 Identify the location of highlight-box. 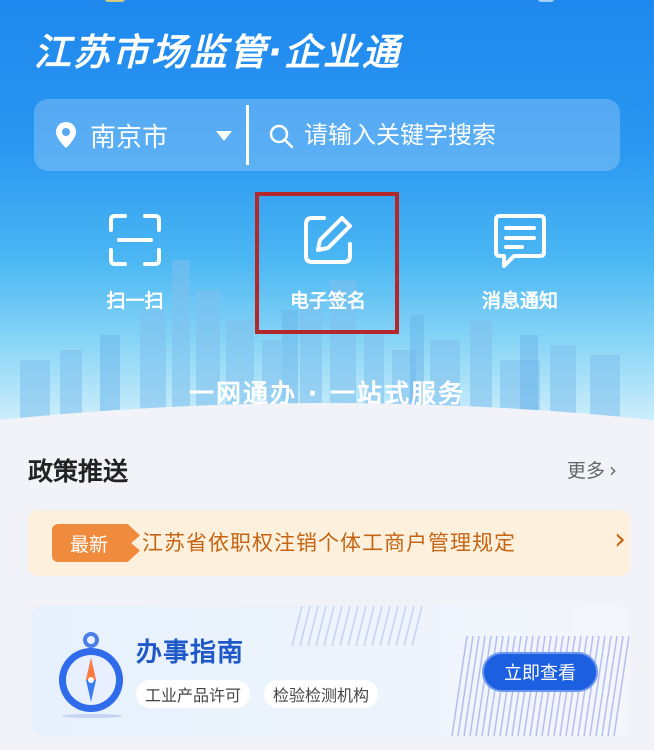
(327, 263).